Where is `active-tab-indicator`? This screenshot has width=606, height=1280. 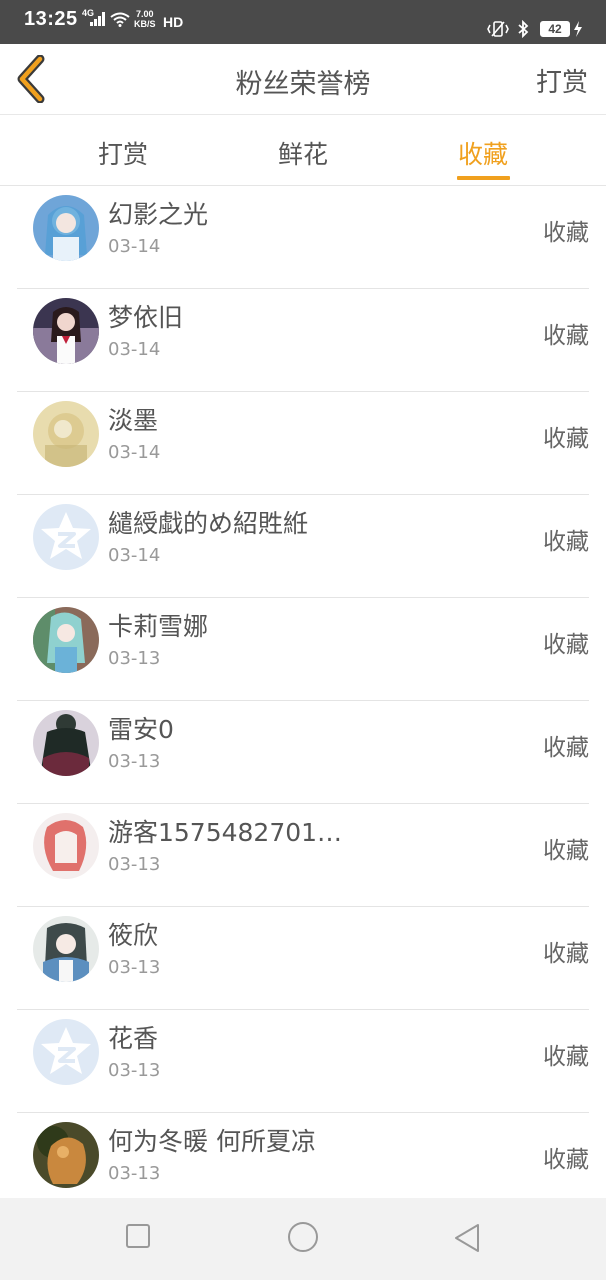 active-tab-indicator is located at coordinates (483, 178).